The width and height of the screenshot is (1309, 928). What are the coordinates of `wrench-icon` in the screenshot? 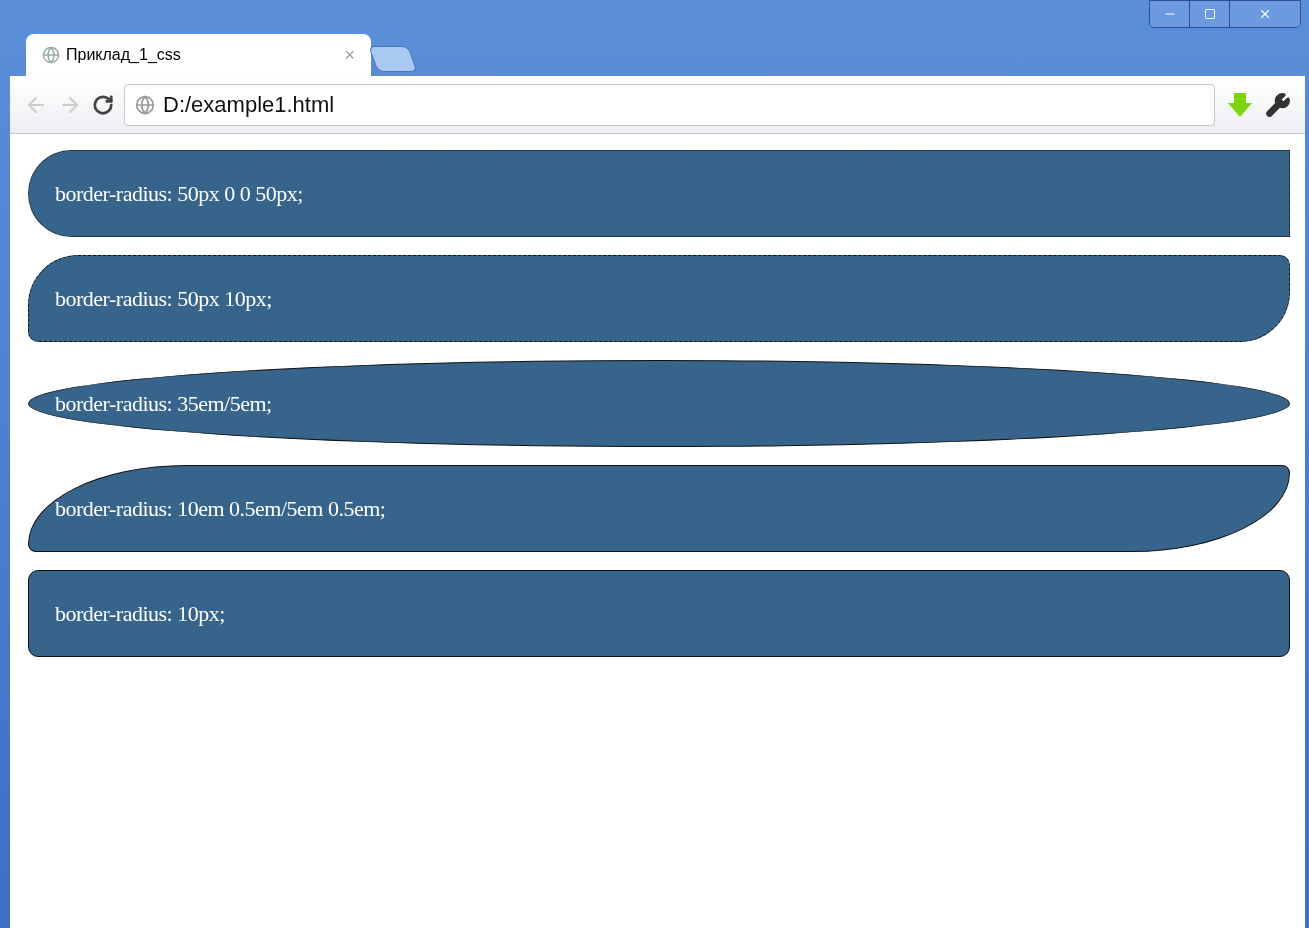 It's located at (1278, 104).